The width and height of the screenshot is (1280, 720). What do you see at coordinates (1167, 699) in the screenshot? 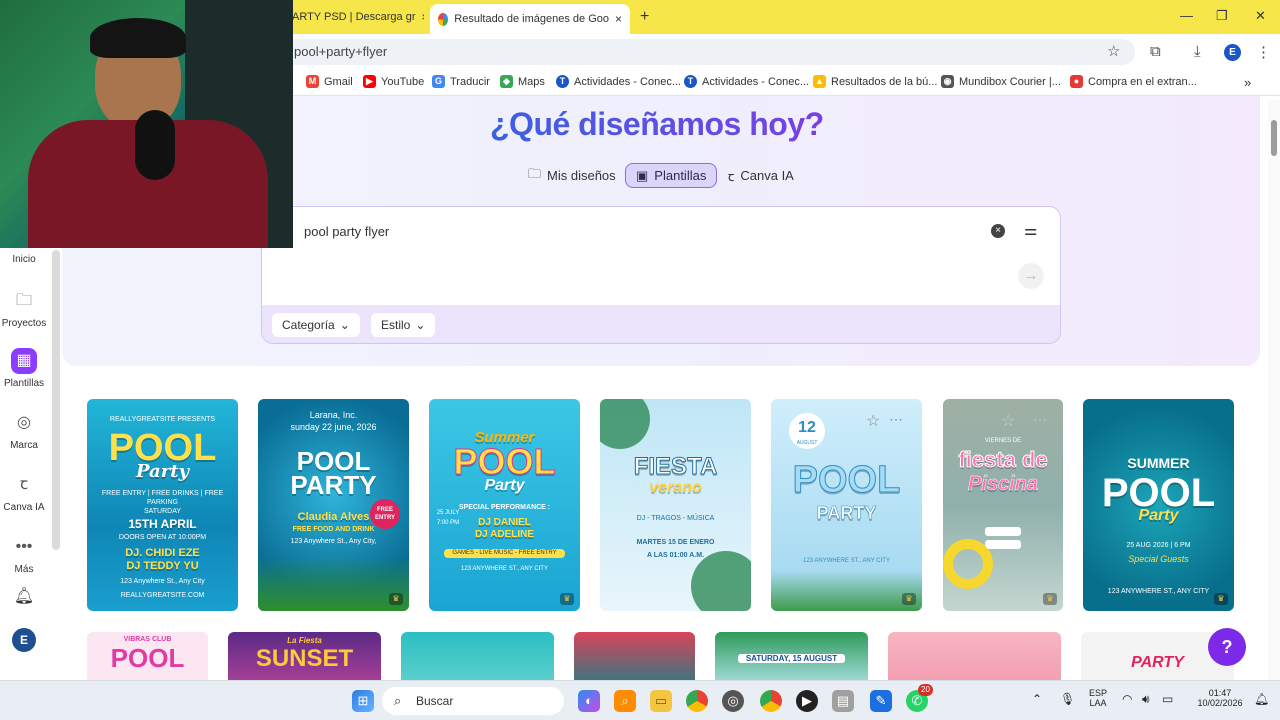
I see `battery-icon: ▭` at bounding box center [1167, 699].